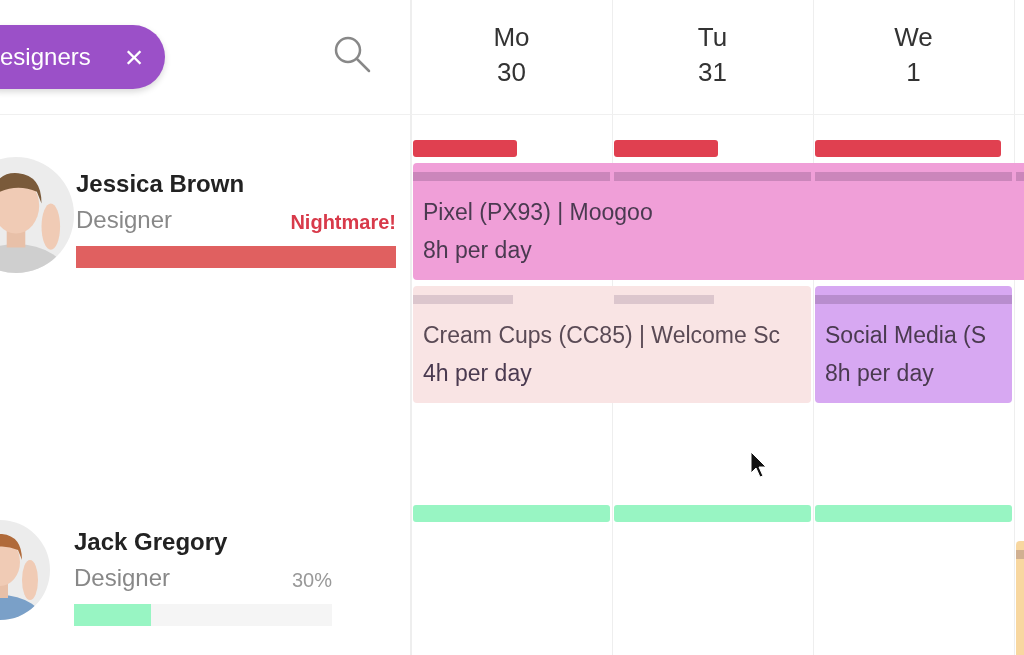 This screenshot has width=1024, height=655. Describe the element at coordinates (343, 222) in the screenshot. I see `utilization-label: Nightmare!` at that location.